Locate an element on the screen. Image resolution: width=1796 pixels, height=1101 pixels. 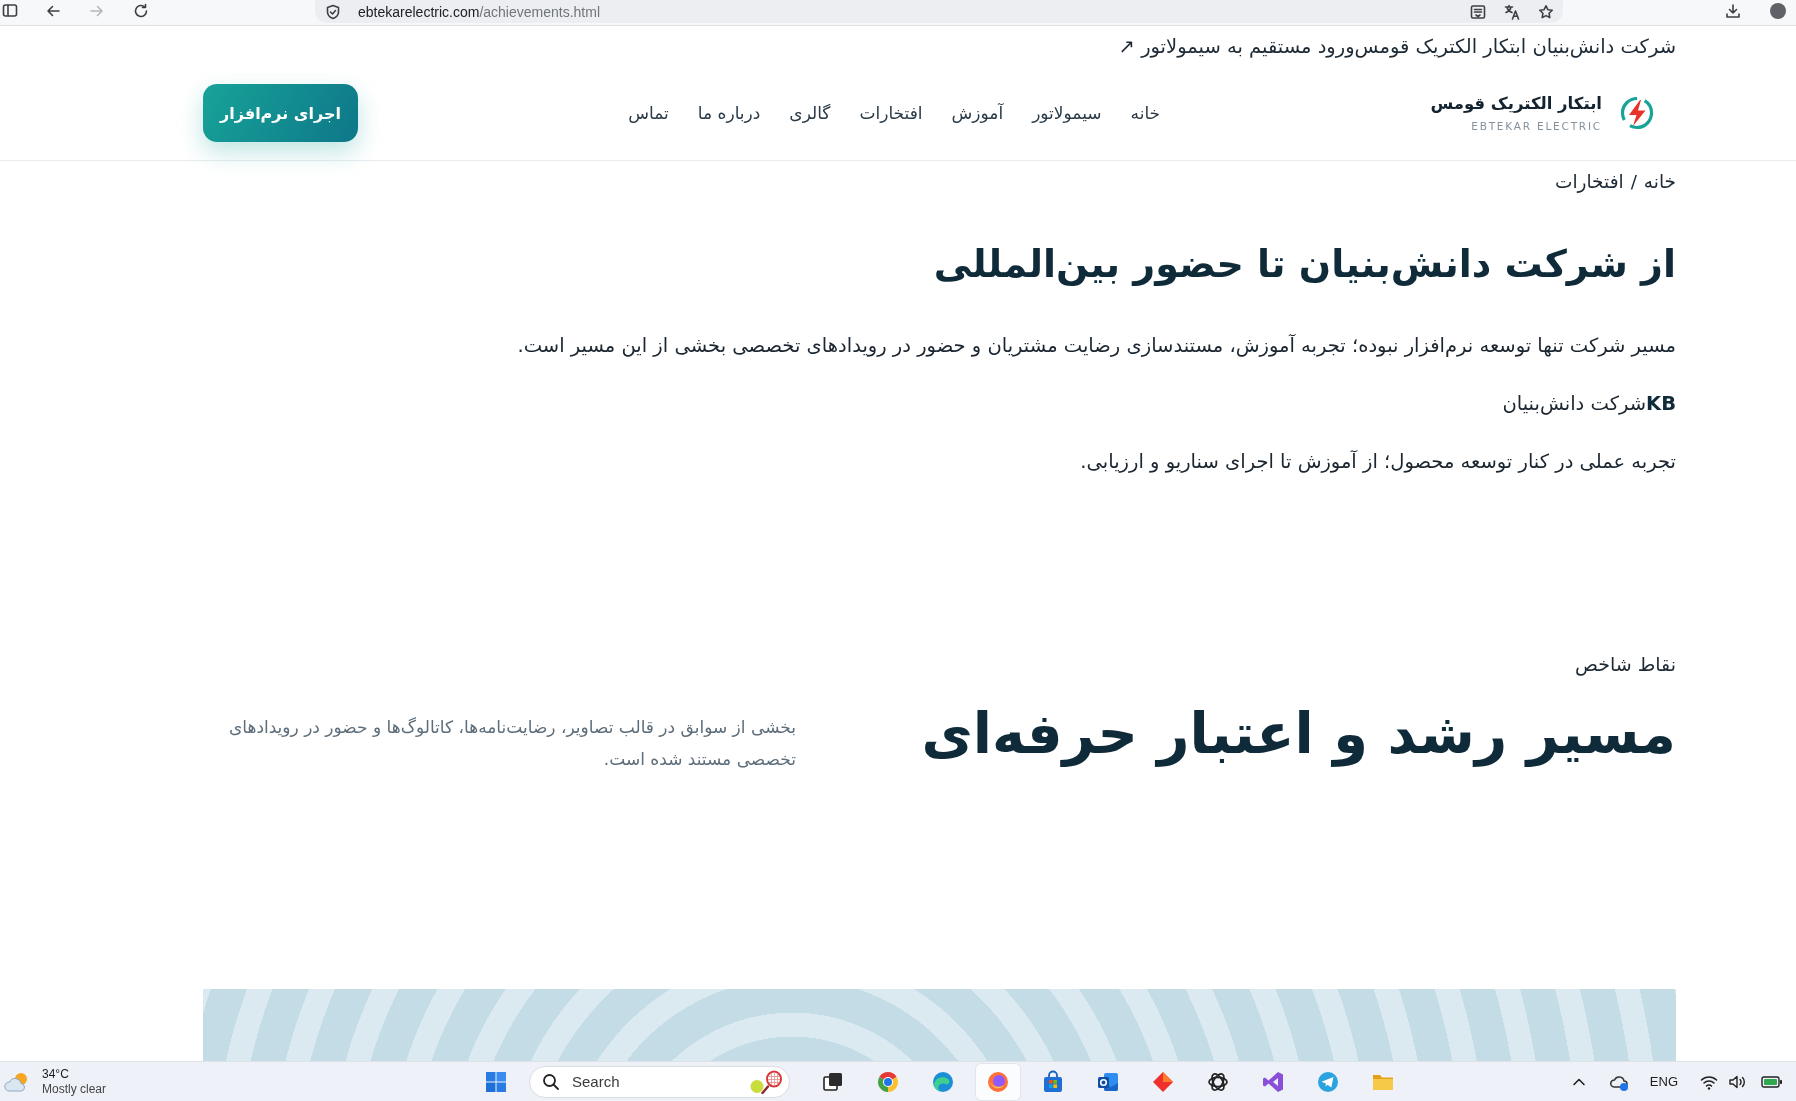
start-icon is located at coordinates (496, 1081).